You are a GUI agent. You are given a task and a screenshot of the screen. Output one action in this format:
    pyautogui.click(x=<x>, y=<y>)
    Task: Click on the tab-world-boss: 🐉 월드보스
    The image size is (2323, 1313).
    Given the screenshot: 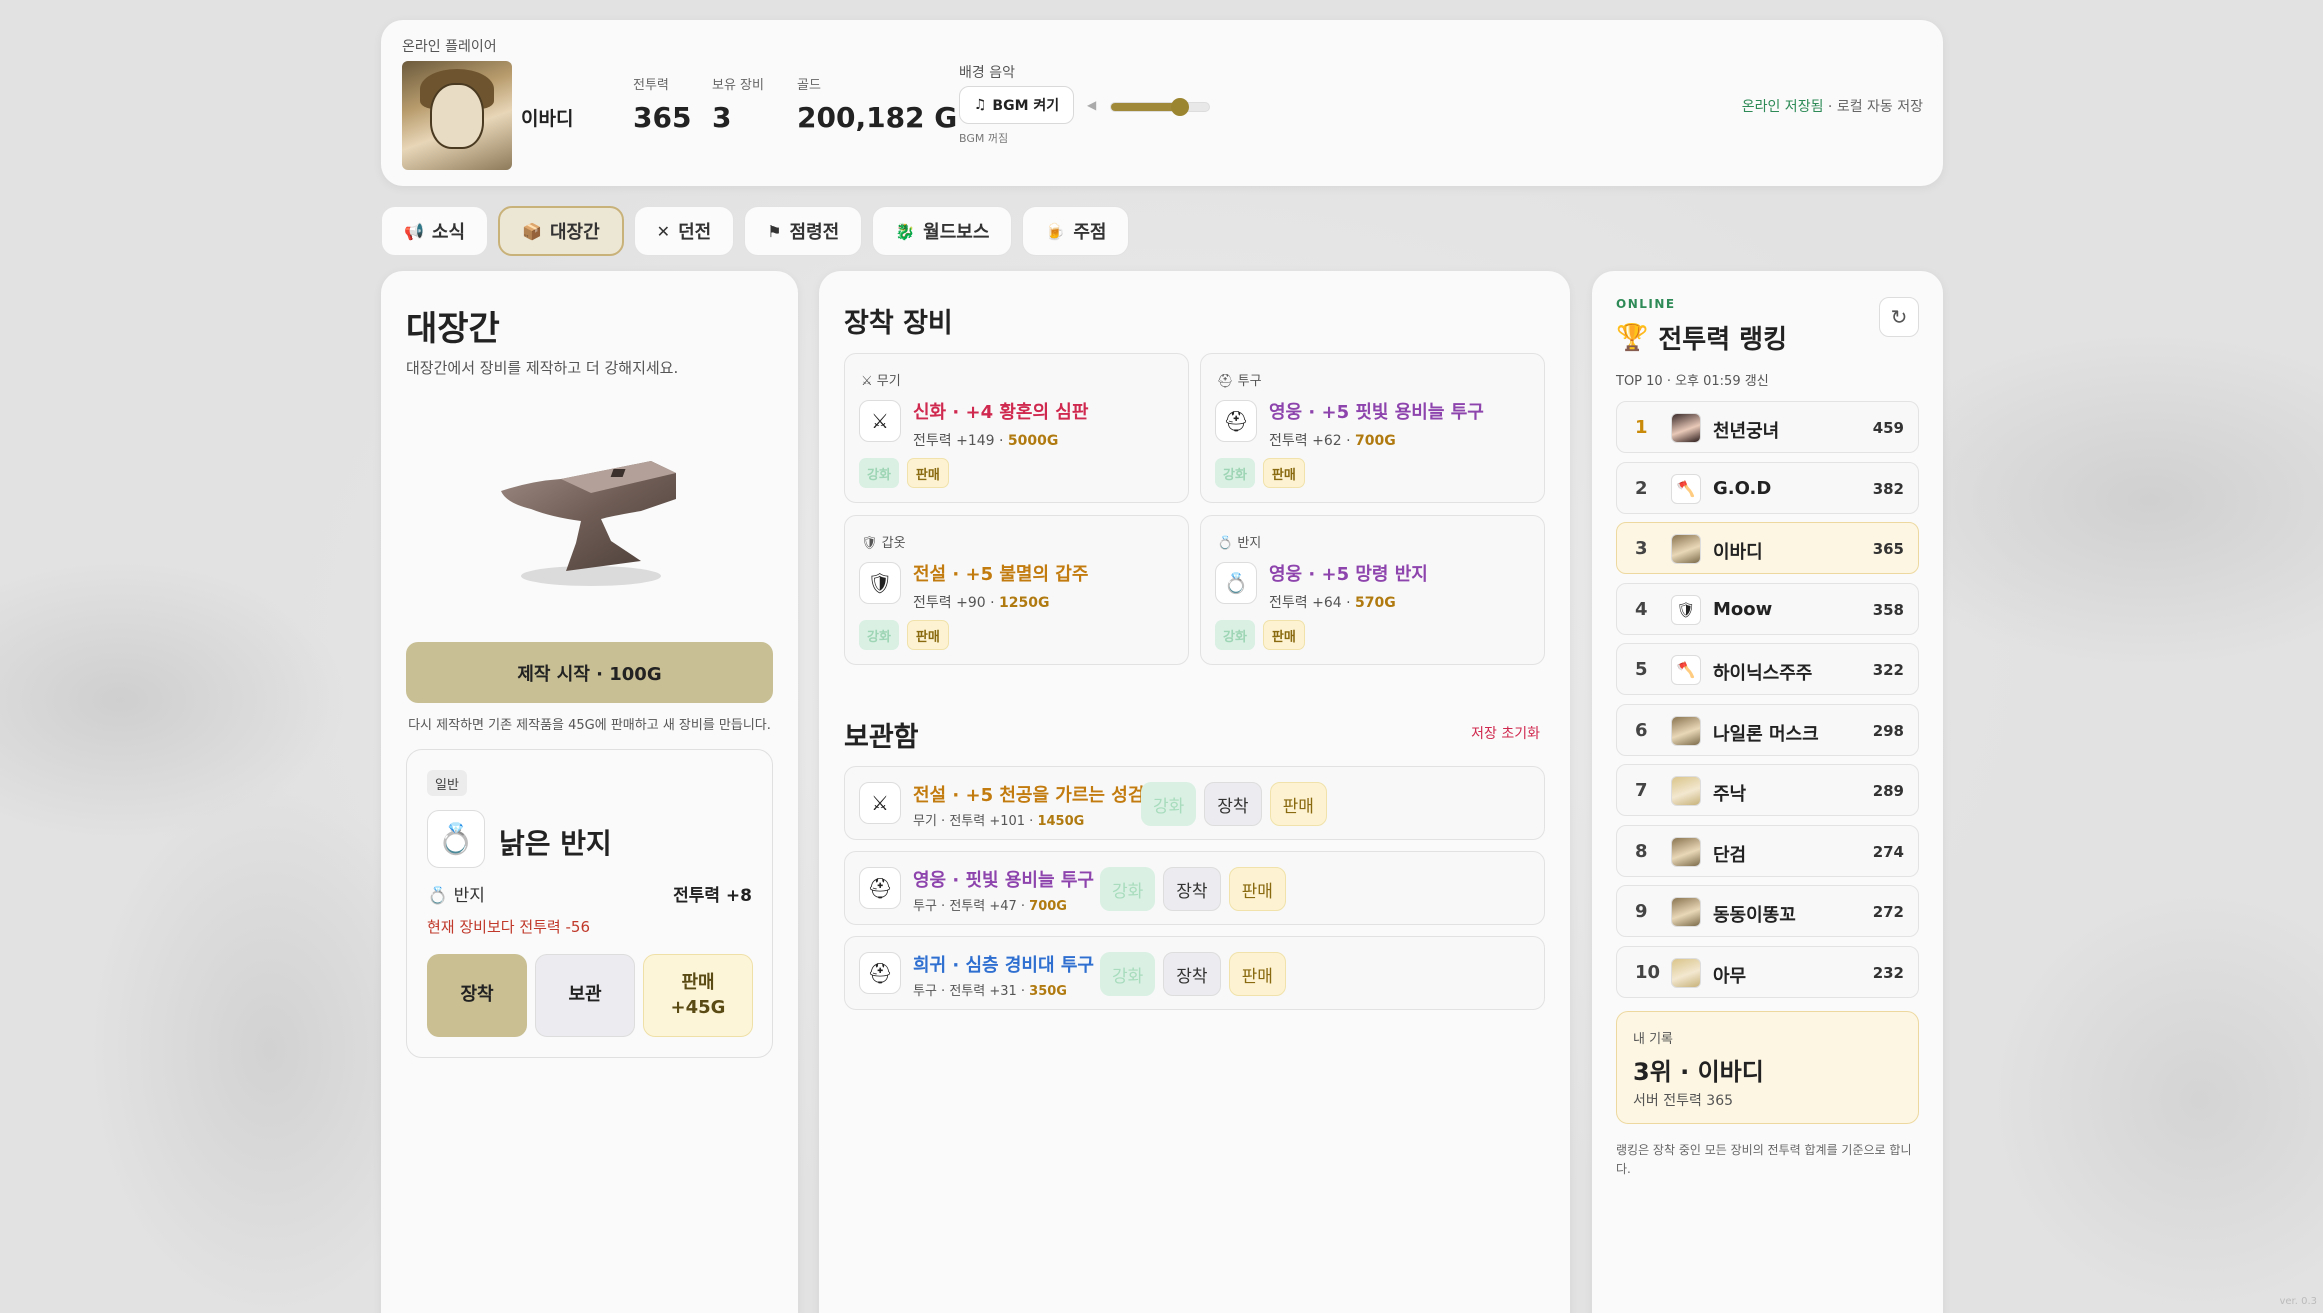 What is the action you would take?
    pyautogui.click(x=942, y=231)
    